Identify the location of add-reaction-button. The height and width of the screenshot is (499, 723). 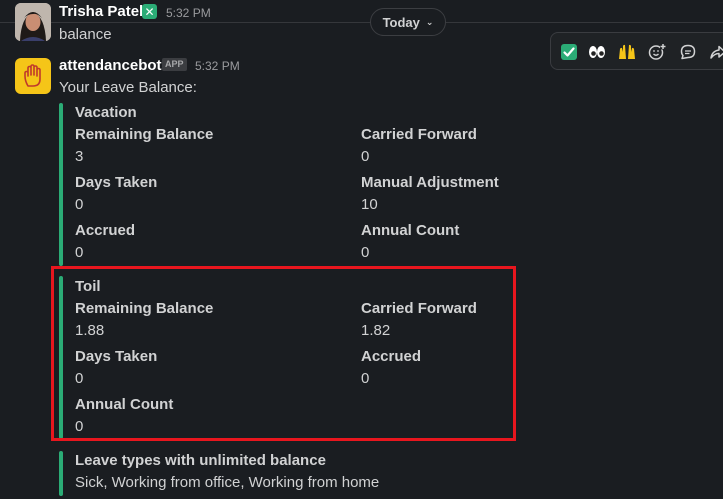
(657, 52).